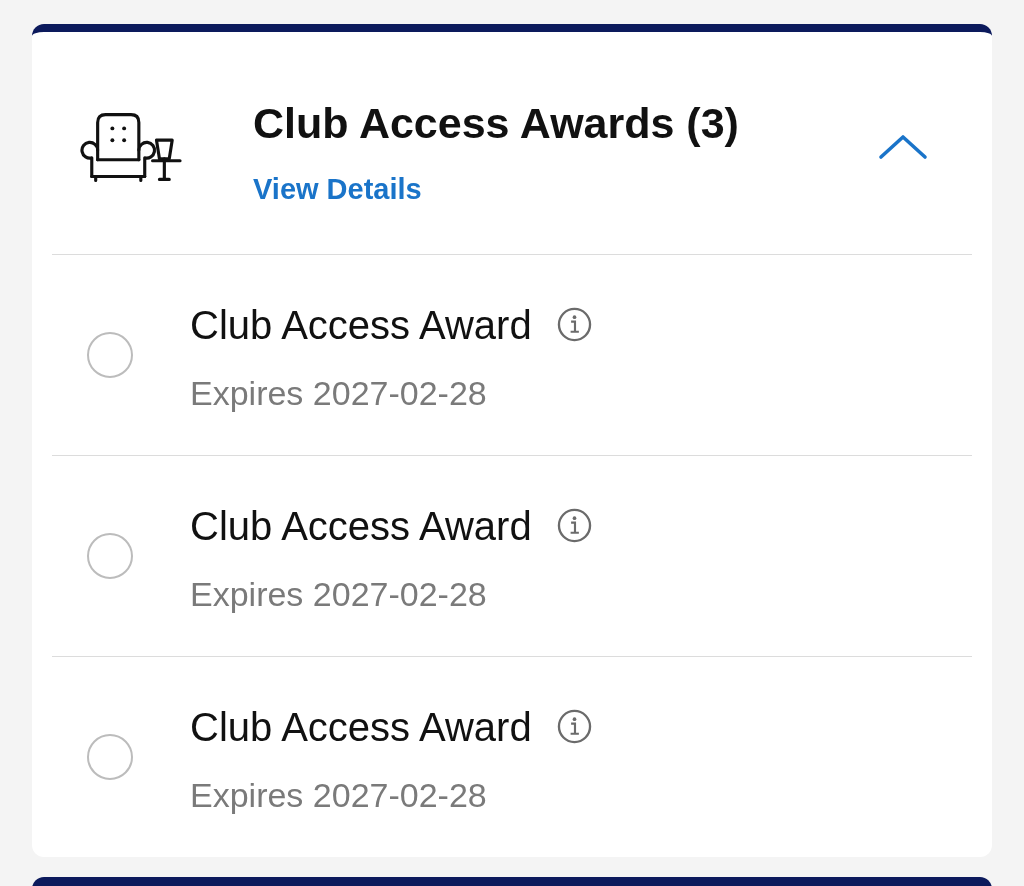 This screenshot has width=1024, height=886. What do you see at coordinates (496, 122) in the screenshot?
I see `card-title: Club Access Awards (3)` at bounding box center [496, 122].